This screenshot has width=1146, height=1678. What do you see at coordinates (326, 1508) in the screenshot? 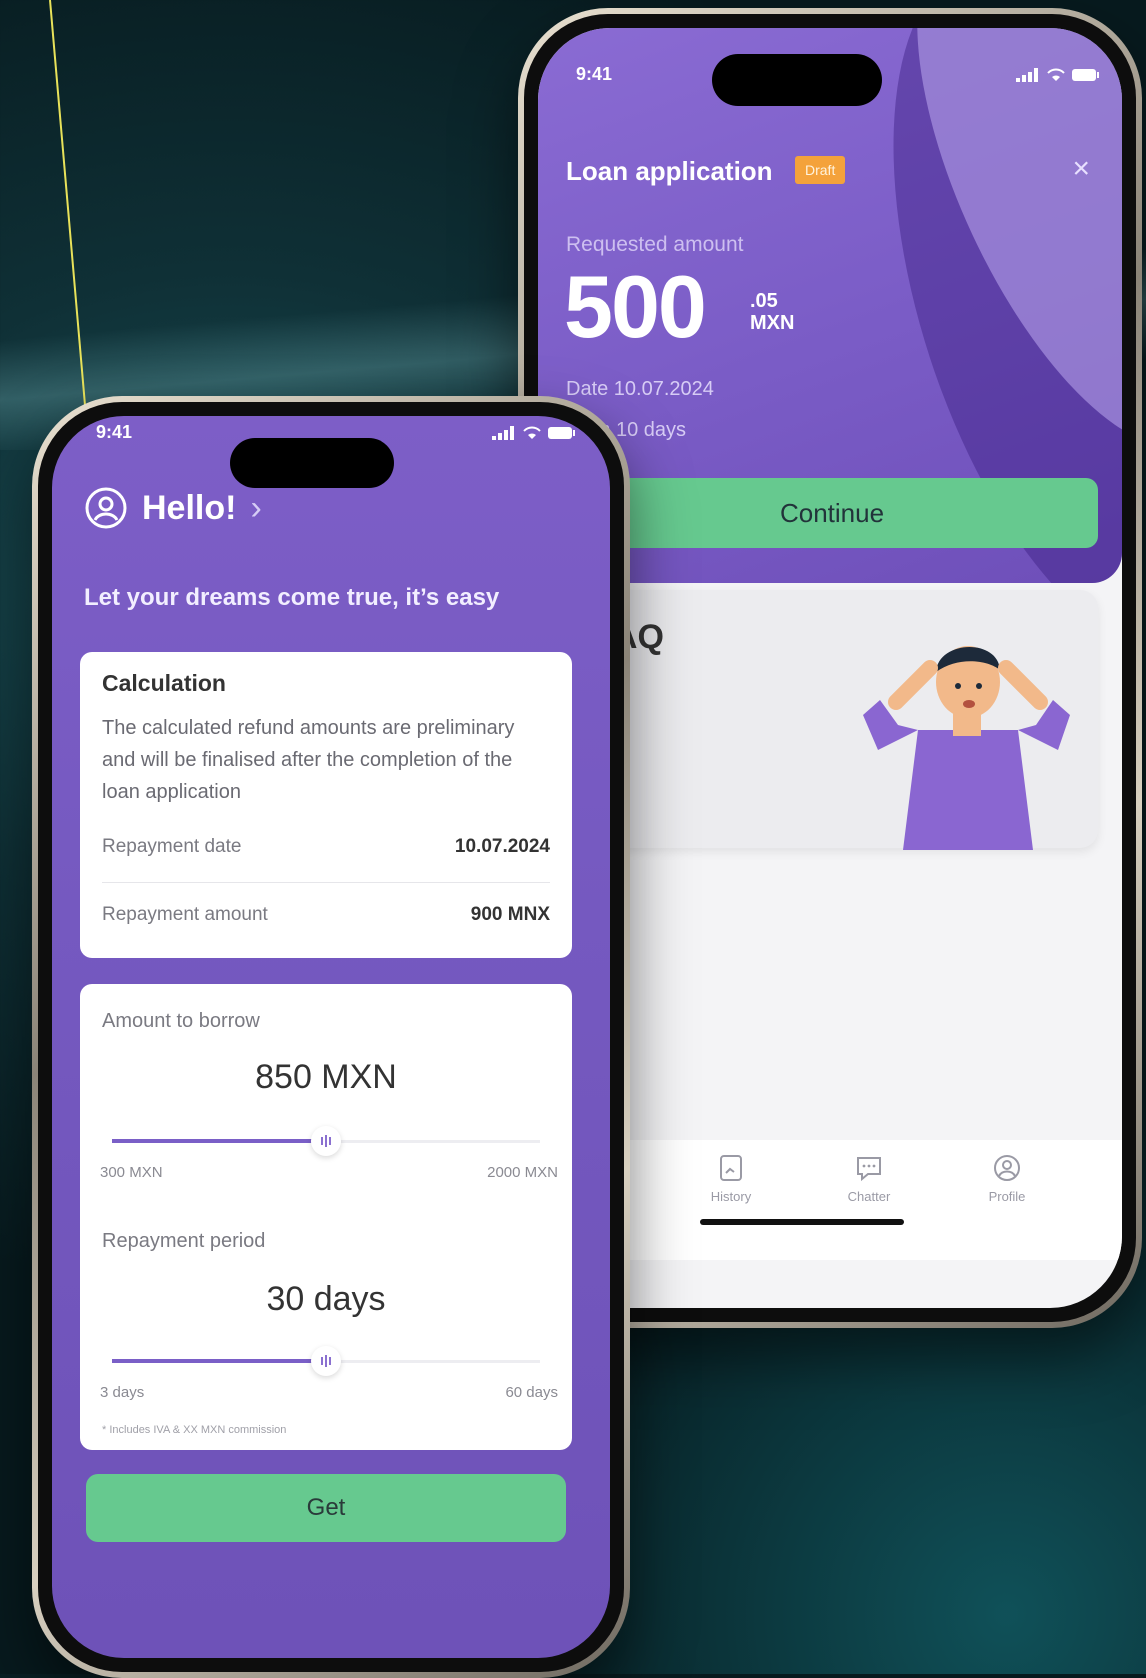
I see `get-button: Get` at bounding box center [326, 1508].